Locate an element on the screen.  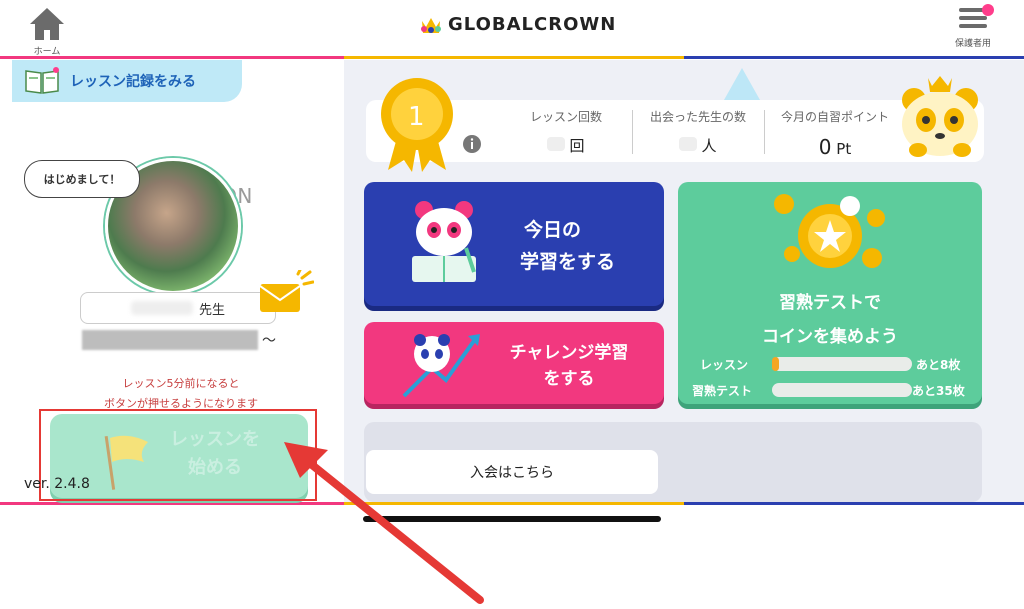
notification-dot is located at coordinates (988, 10).